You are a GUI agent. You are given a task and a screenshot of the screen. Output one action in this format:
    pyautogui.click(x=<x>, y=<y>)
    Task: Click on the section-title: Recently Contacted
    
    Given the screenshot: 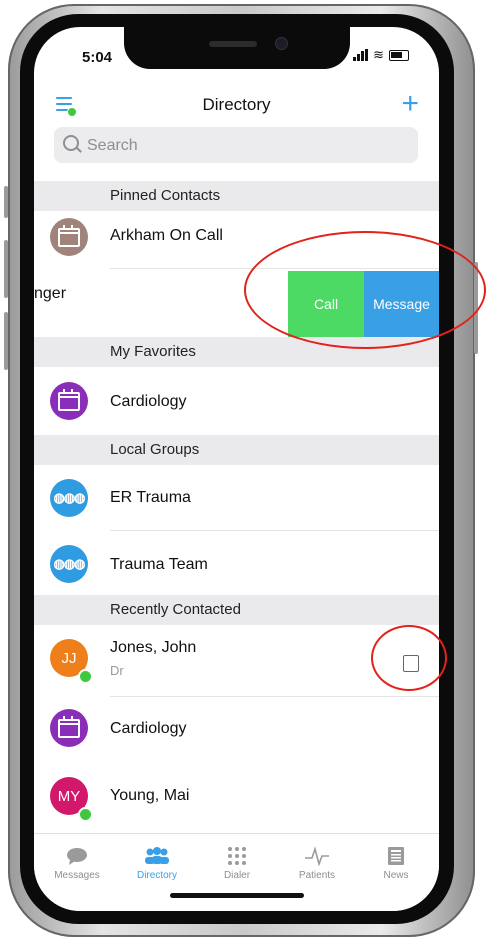 What is the action you would take?
    pyautogui.click(x=175, y=609)
    